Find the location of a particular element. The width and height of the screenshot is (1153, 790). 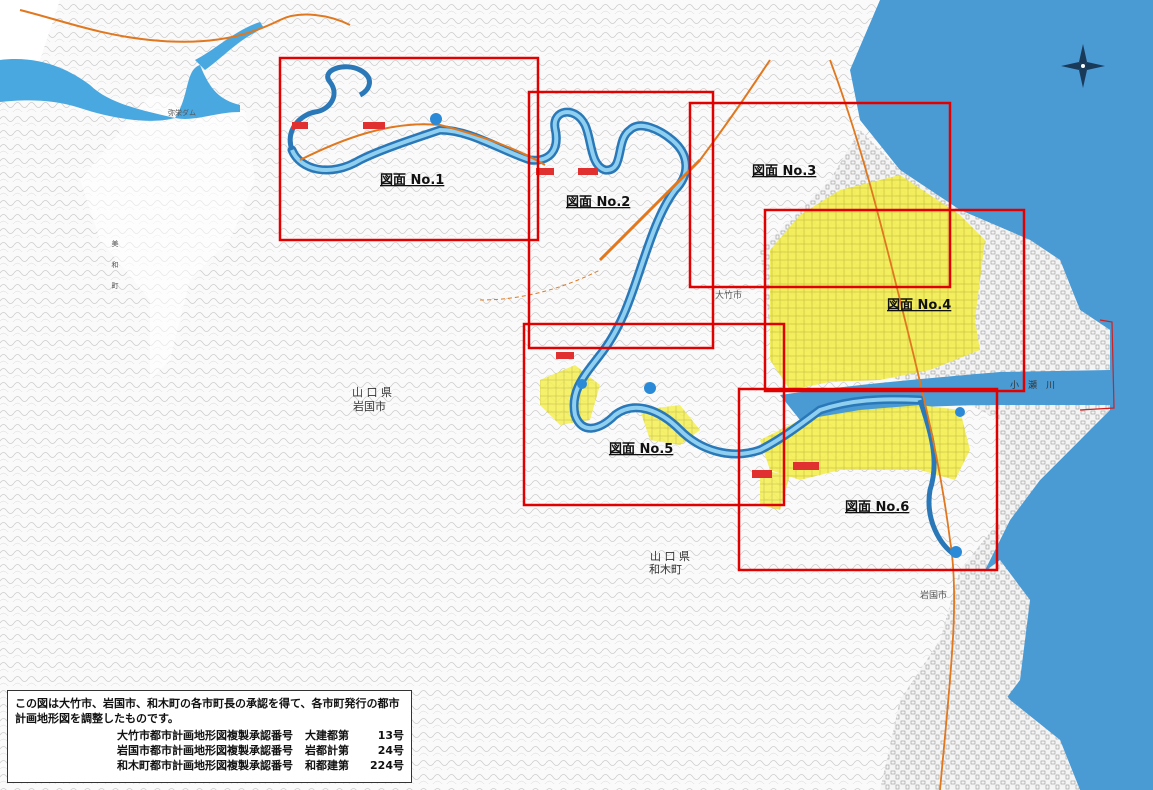

sheet-label-1: 図面 No.1 is located at coordinates (412, 180).